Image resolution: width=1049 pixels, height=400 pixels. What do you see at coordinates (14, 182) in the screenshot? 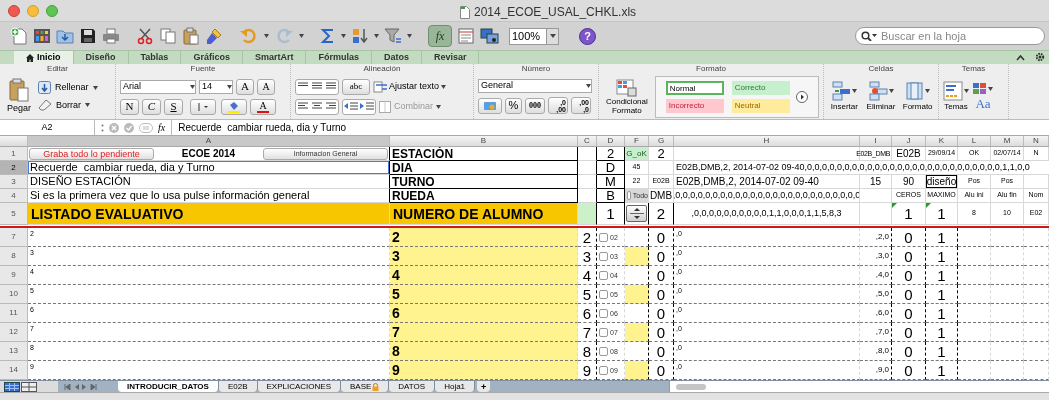
I see `row-header: 3` at bounding box center [14, 182].